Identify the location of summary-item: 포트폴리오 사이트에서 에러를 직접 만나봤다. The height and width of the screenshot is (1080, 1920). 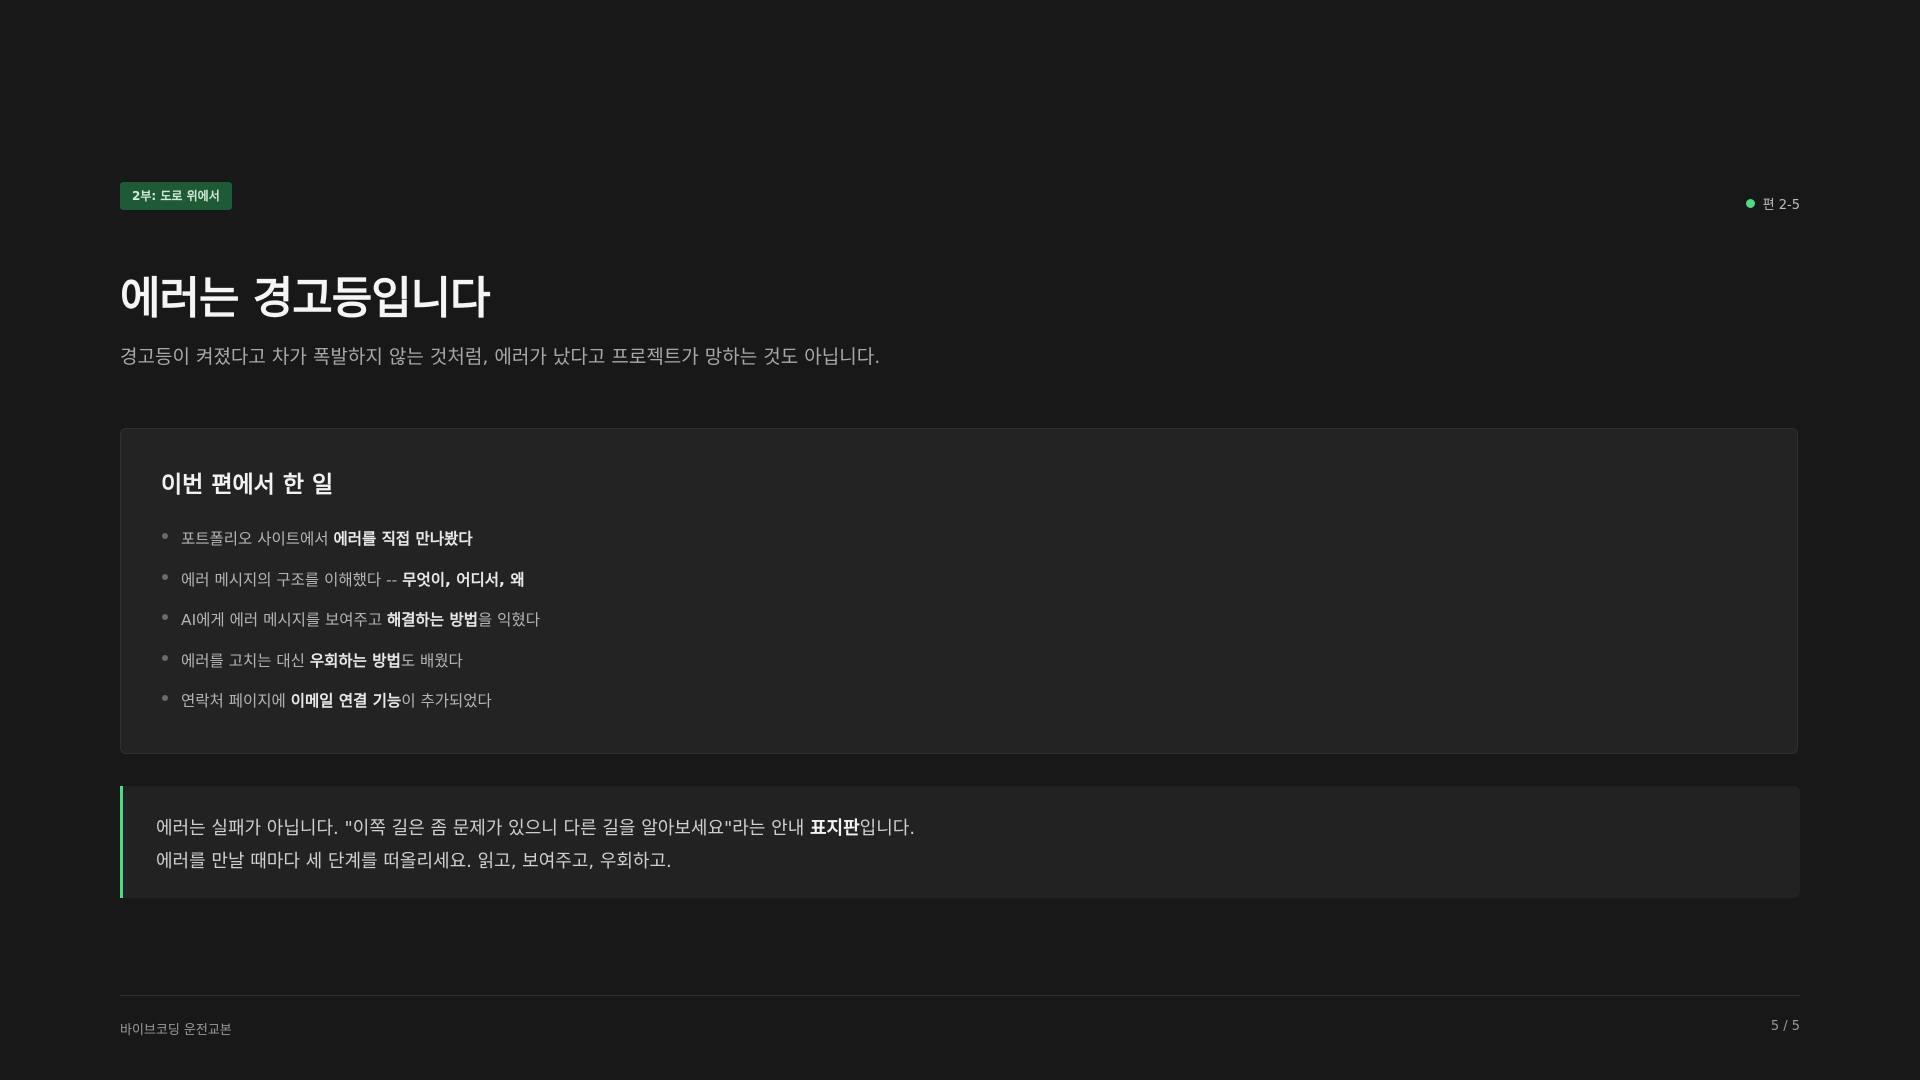
(350, 547).